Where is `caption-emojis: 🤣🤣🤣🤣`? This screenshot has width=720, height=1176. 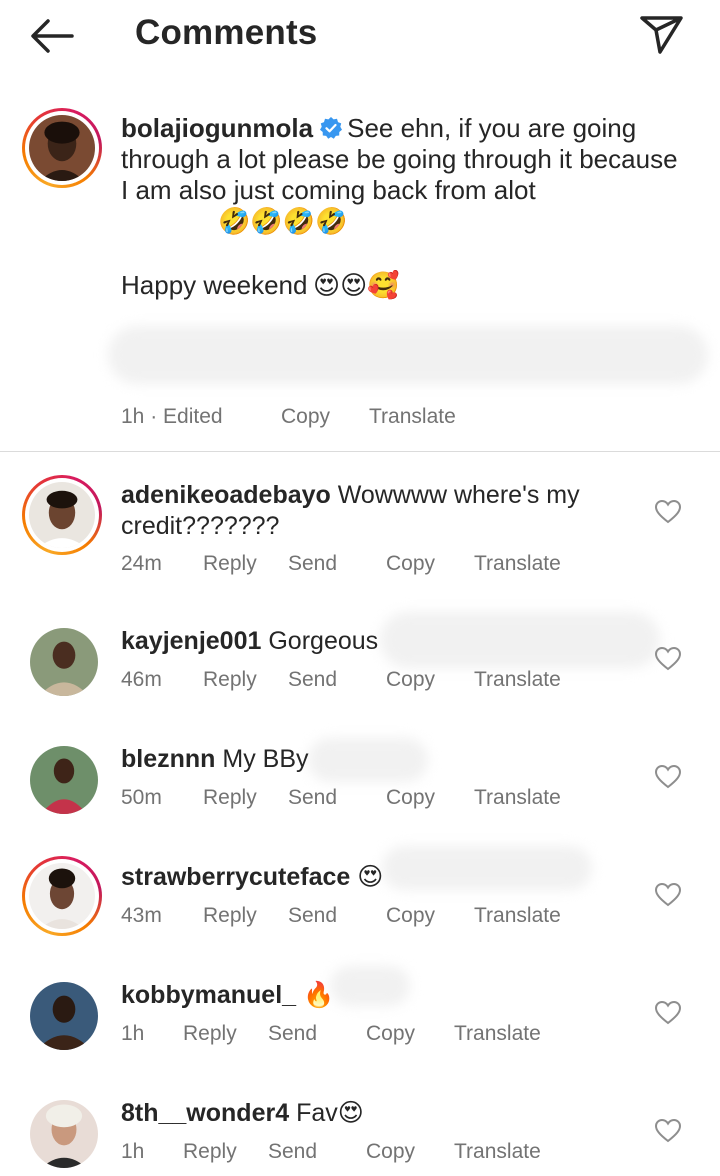
caption-emojis: 🤣🤣🤣🤣 is located at coordinates (283, 221).